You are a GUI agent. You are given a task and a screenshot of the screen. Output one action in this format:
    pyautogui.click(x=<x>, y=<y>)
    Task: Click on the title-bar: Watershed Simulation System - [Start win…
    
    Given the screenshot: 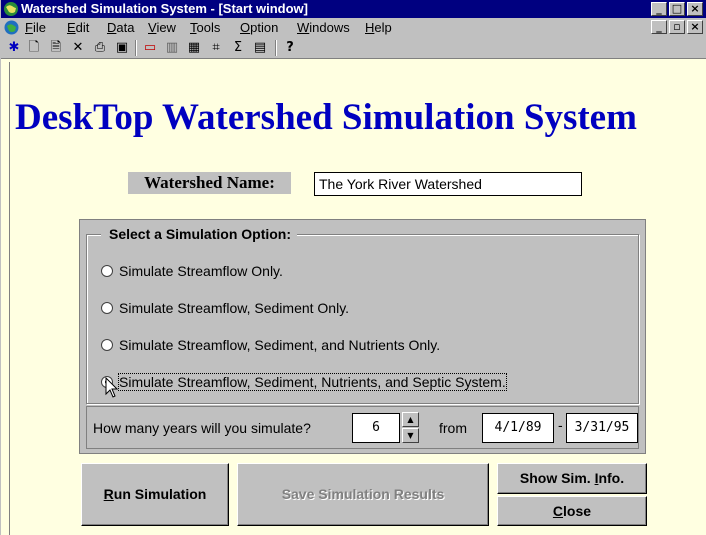 What is the action you would take?
    pyautogui.click(x=353, y=9)
    